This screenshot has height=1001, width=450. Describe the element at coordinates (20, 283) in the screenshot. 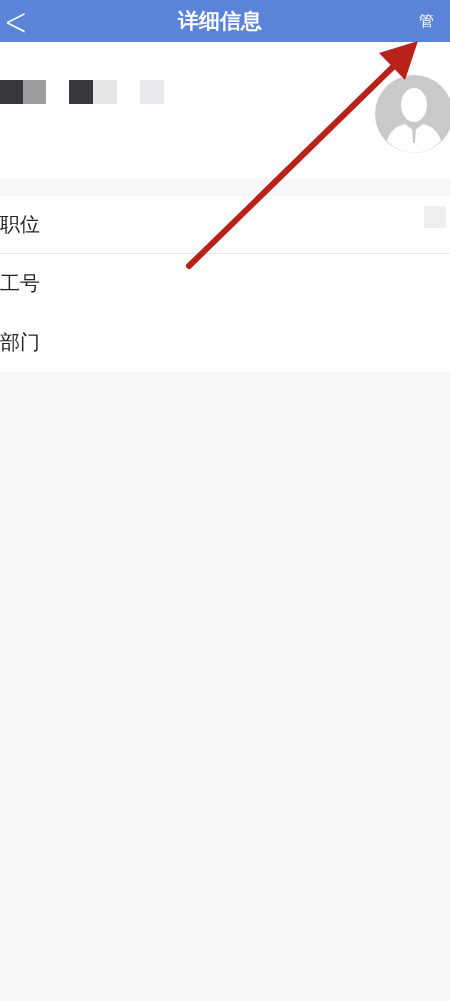

I see `field-label: 工号` at that location.